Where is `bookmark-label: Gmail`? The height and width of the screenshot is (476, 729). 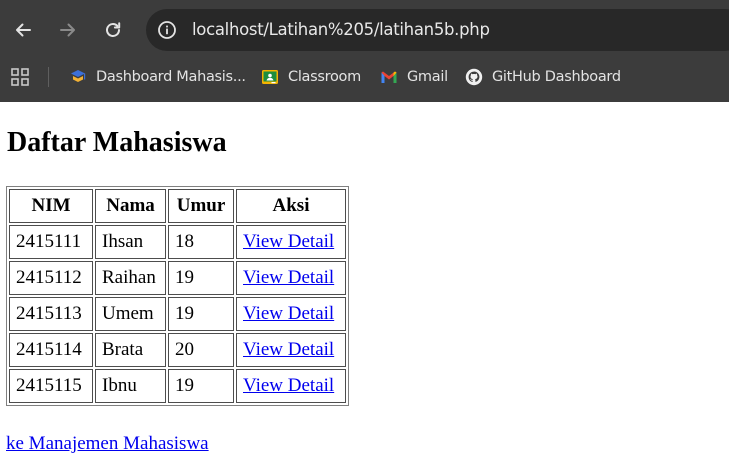 bookmark-label: Gmail is located at coordinates (427, 77).